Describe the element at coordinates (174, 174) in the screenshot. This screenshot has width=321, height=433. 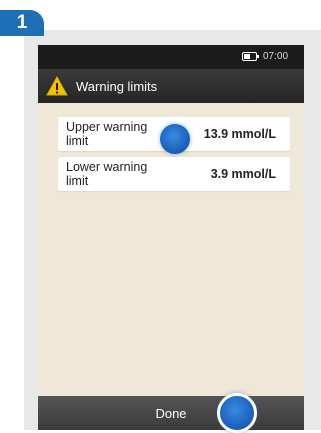
I see `lower-warning-limit-row: Lower warning limit 3.9 mmol/L` at that location.